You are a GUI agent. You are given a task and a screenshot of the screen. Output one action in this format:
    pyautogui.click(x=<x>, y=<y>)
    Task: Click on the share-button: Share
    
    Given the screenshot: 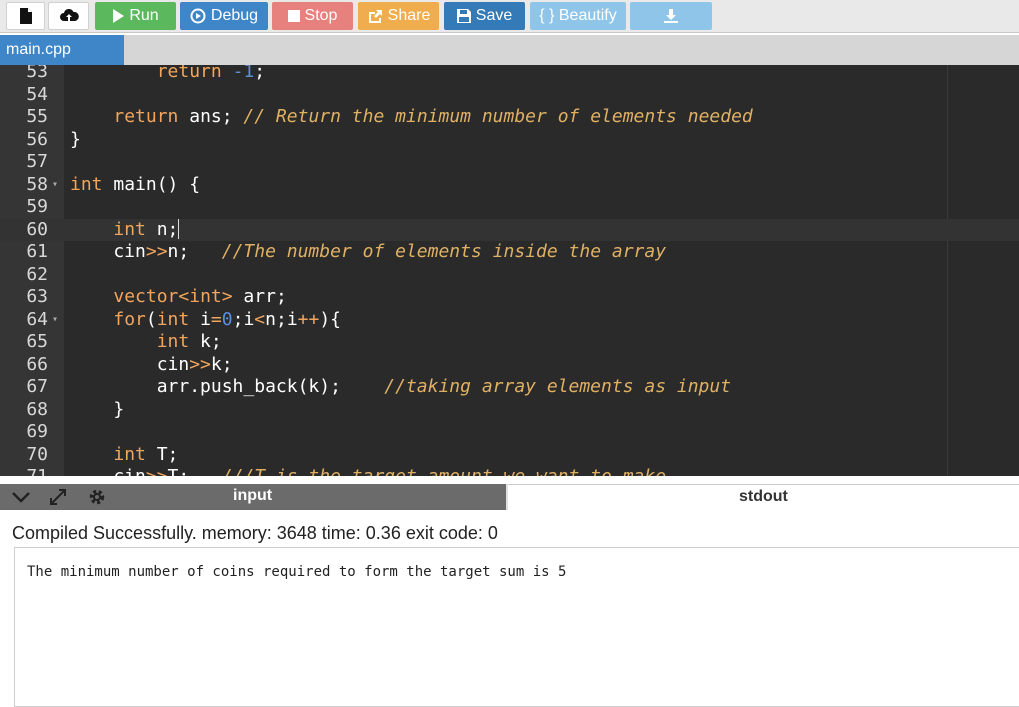 What is the action you would take?
    pyautogui.click(x=398, y=16)
    